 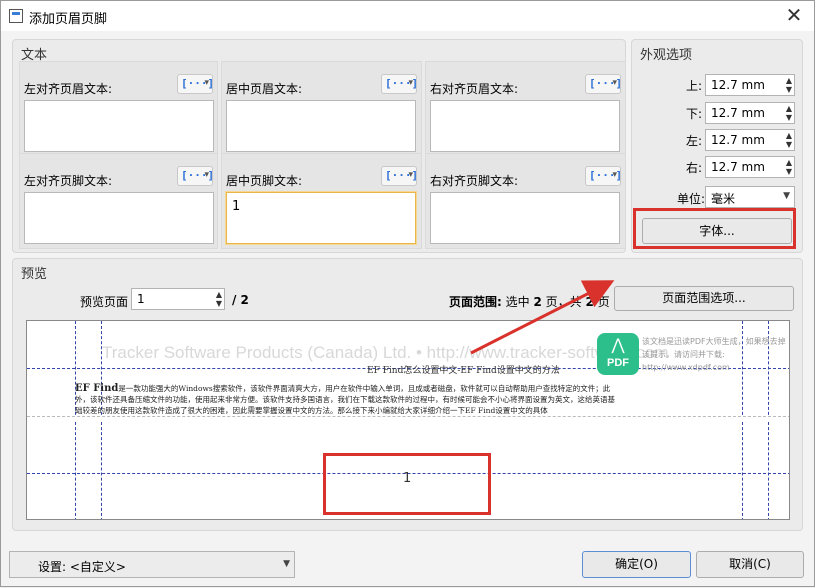 What do you see at coordinates (636, 564) in the screenshot?
I see `ok-button: 确定(O)` at bounding box center [636, 564].